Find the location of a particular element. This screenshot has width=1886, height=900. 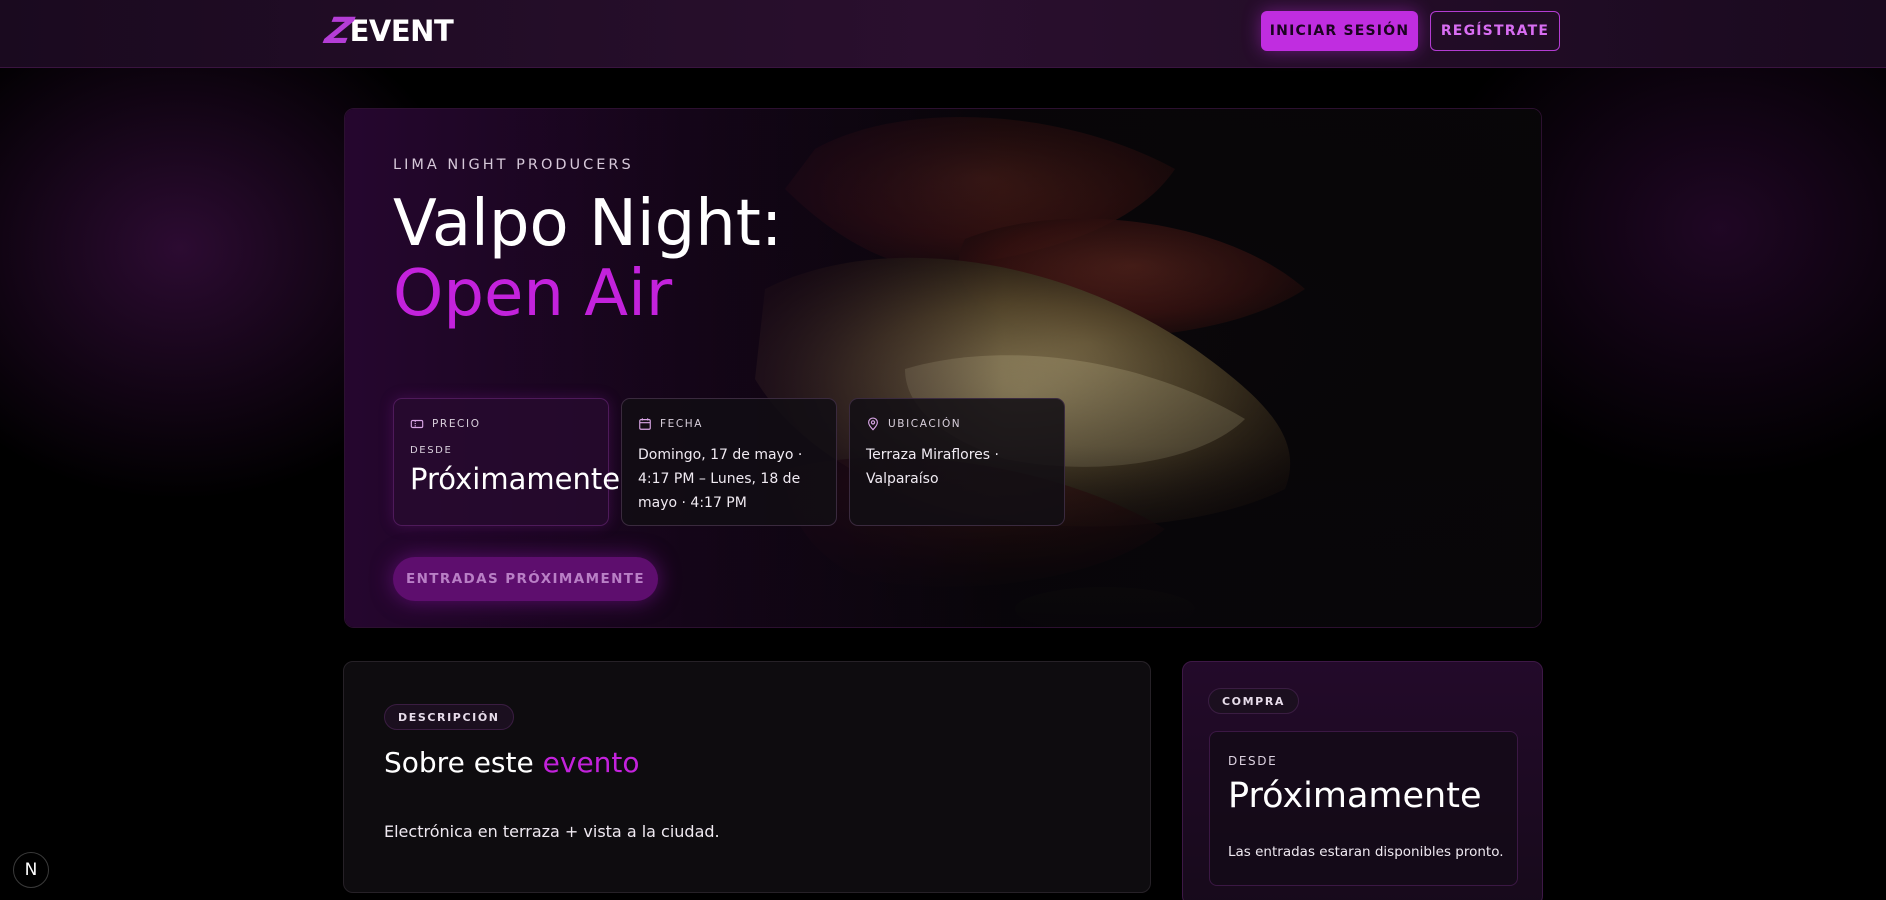

map-pin-icon is located at coordinates (873, 424).